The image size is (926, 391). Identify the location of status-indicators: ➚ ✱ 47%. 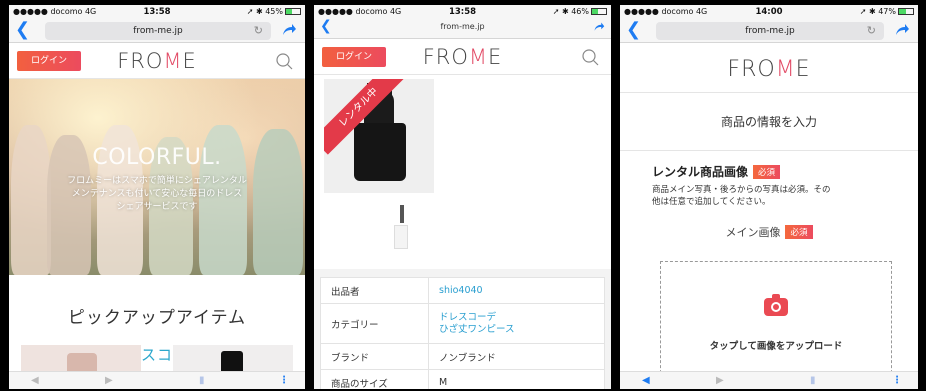
(877, 11).